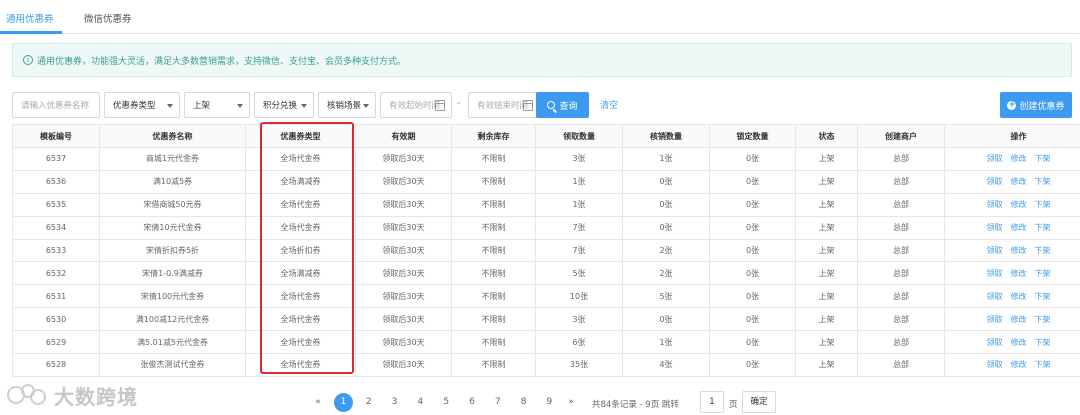  What do you see at coordinates (498, 402) in the screenshot?
I see `page-number-button: 7` at bounding box center [498, 402].